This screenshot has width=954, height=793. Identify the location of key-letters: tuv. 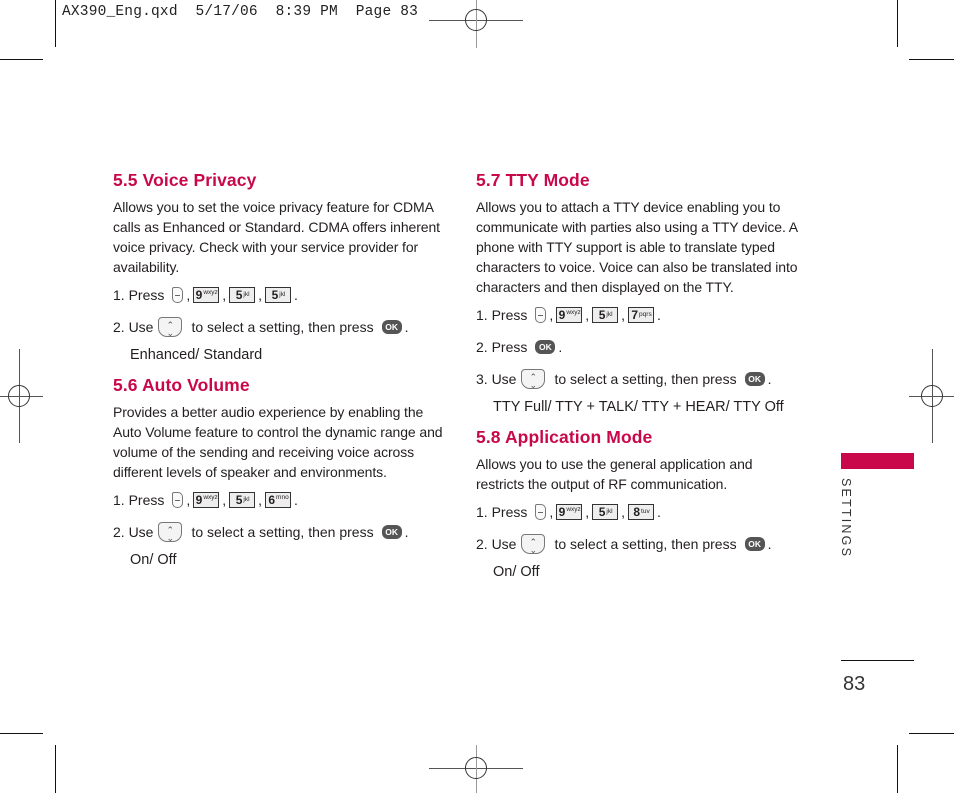
(645, 511).